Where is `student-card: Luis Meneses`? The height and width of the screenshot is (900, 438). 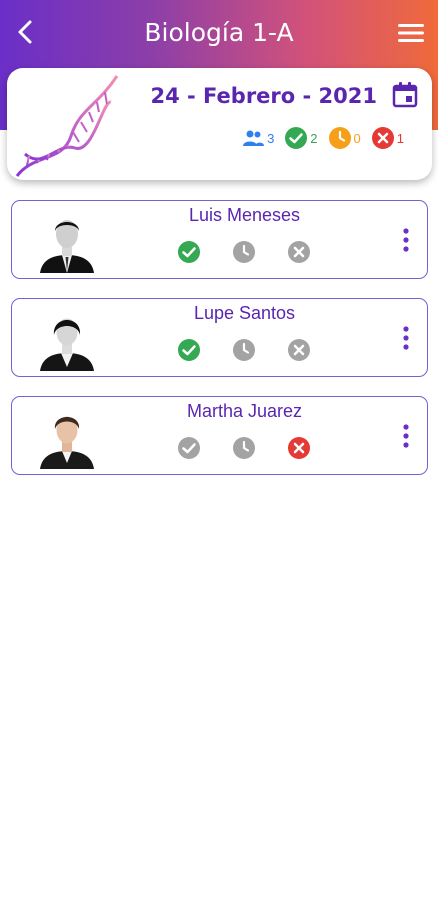
student-card: Luis Meneses is located at coordinates (219, 239).